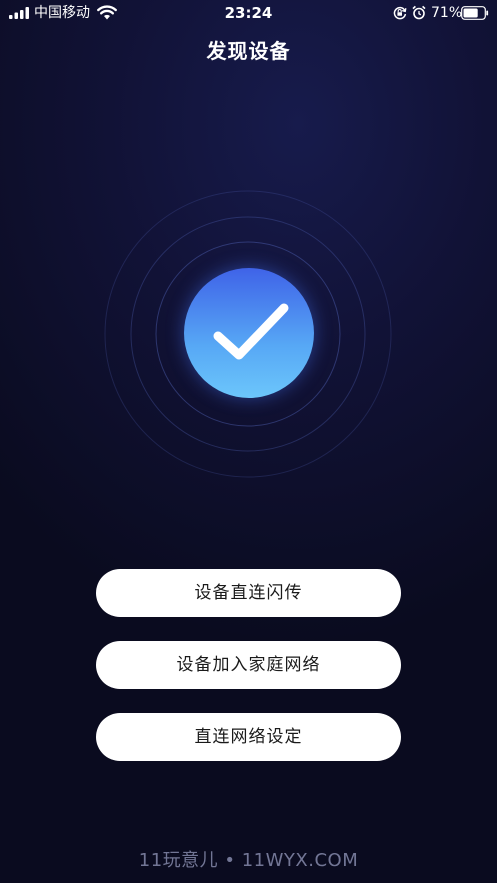 The image size is (497, 883). I want to click on page-title: 发现设备, so click(248, 51).